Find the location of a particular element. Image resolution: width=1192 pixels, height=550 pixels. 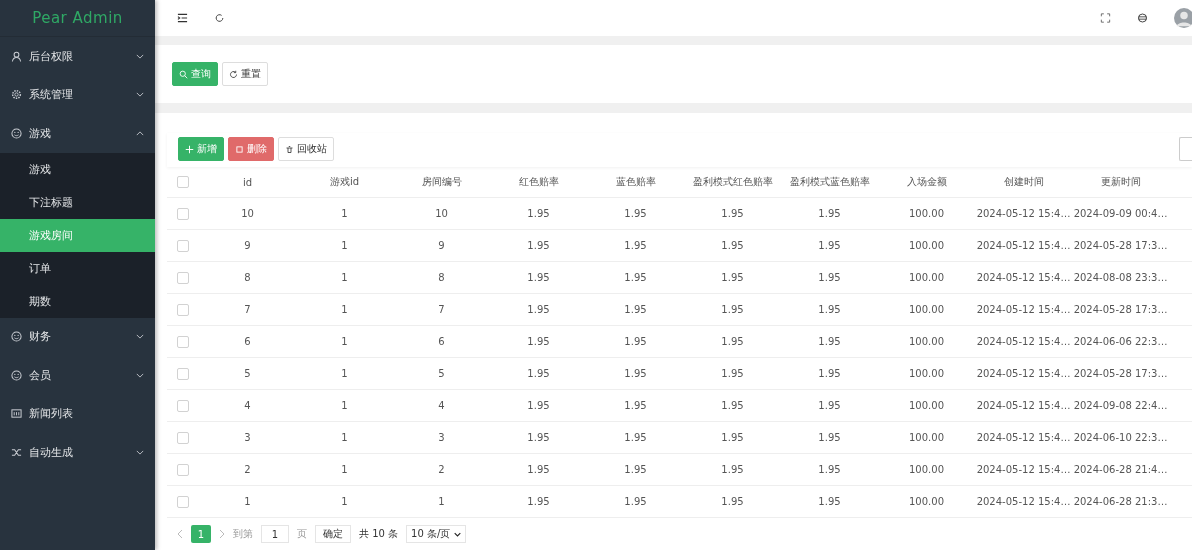

menu-item: 后台权限 is located at coordinates (77, 56).